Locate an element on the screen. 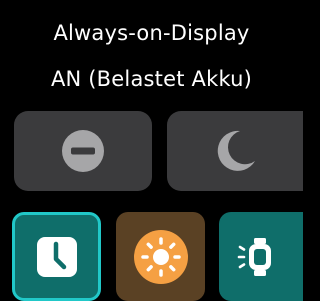 Image resolution: width=320 pixels, height=301 pixels. do-not-disturb-button is located at coordinates (83, 151).